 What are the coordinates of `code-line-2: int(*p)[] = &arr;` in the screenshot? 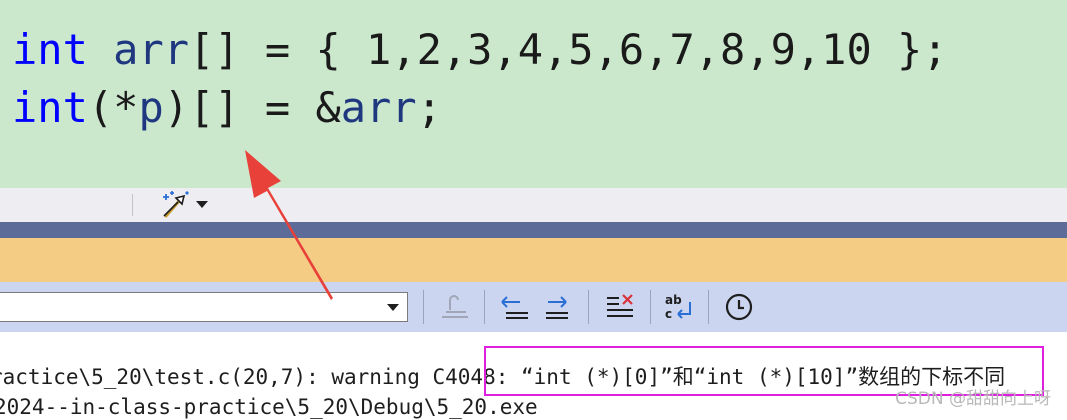 It's located at (227, 108).